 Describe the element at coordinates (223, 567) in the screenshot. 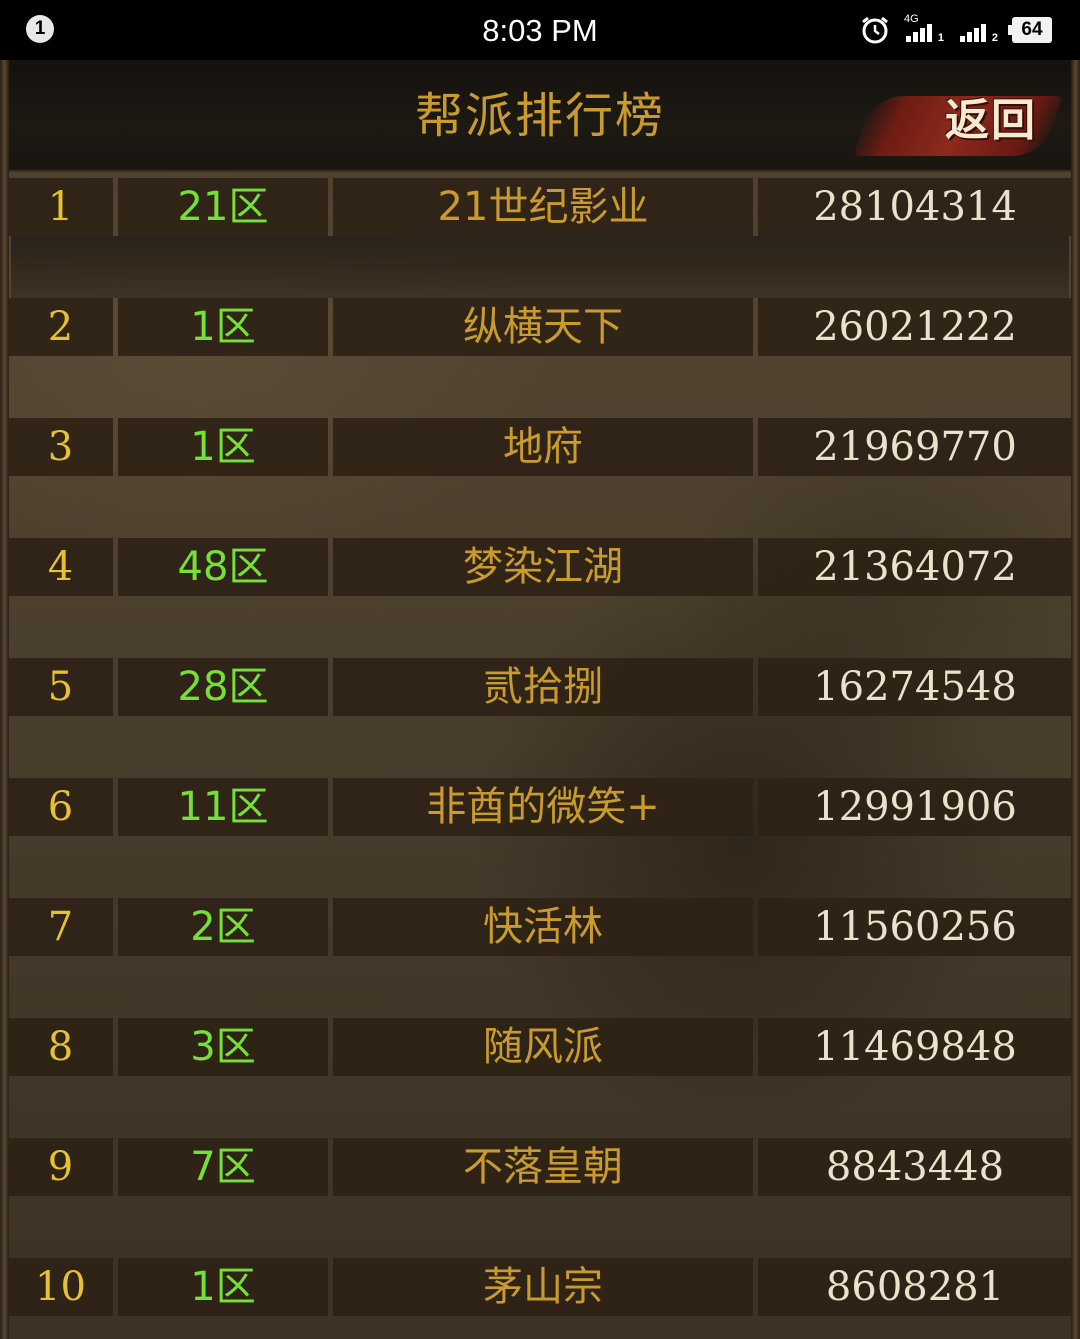

I see `zone-cell: 48区` at that location.